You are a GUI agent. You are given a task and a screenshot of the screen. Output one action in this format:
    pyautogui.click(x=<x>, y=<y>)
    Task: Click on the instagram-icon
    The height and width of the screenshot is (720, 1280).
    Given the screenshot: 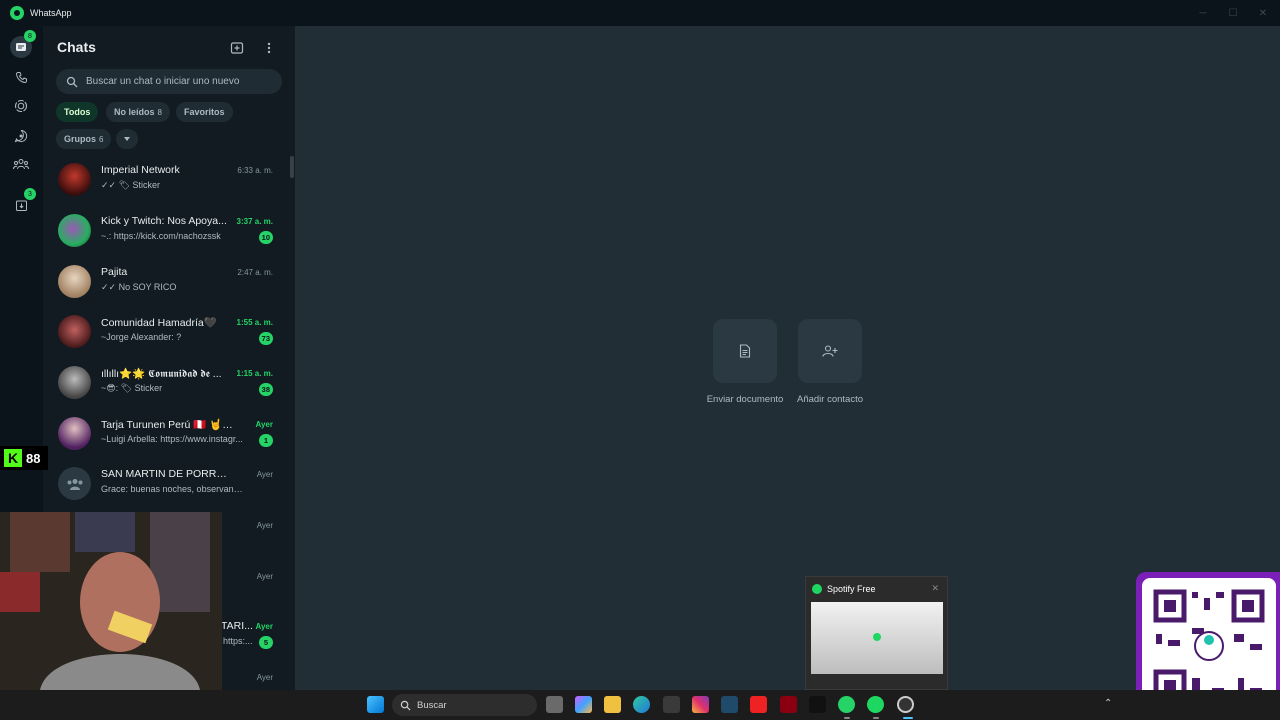 What is the action you would take?
    pyautogui.click(x=700, y=704)
    